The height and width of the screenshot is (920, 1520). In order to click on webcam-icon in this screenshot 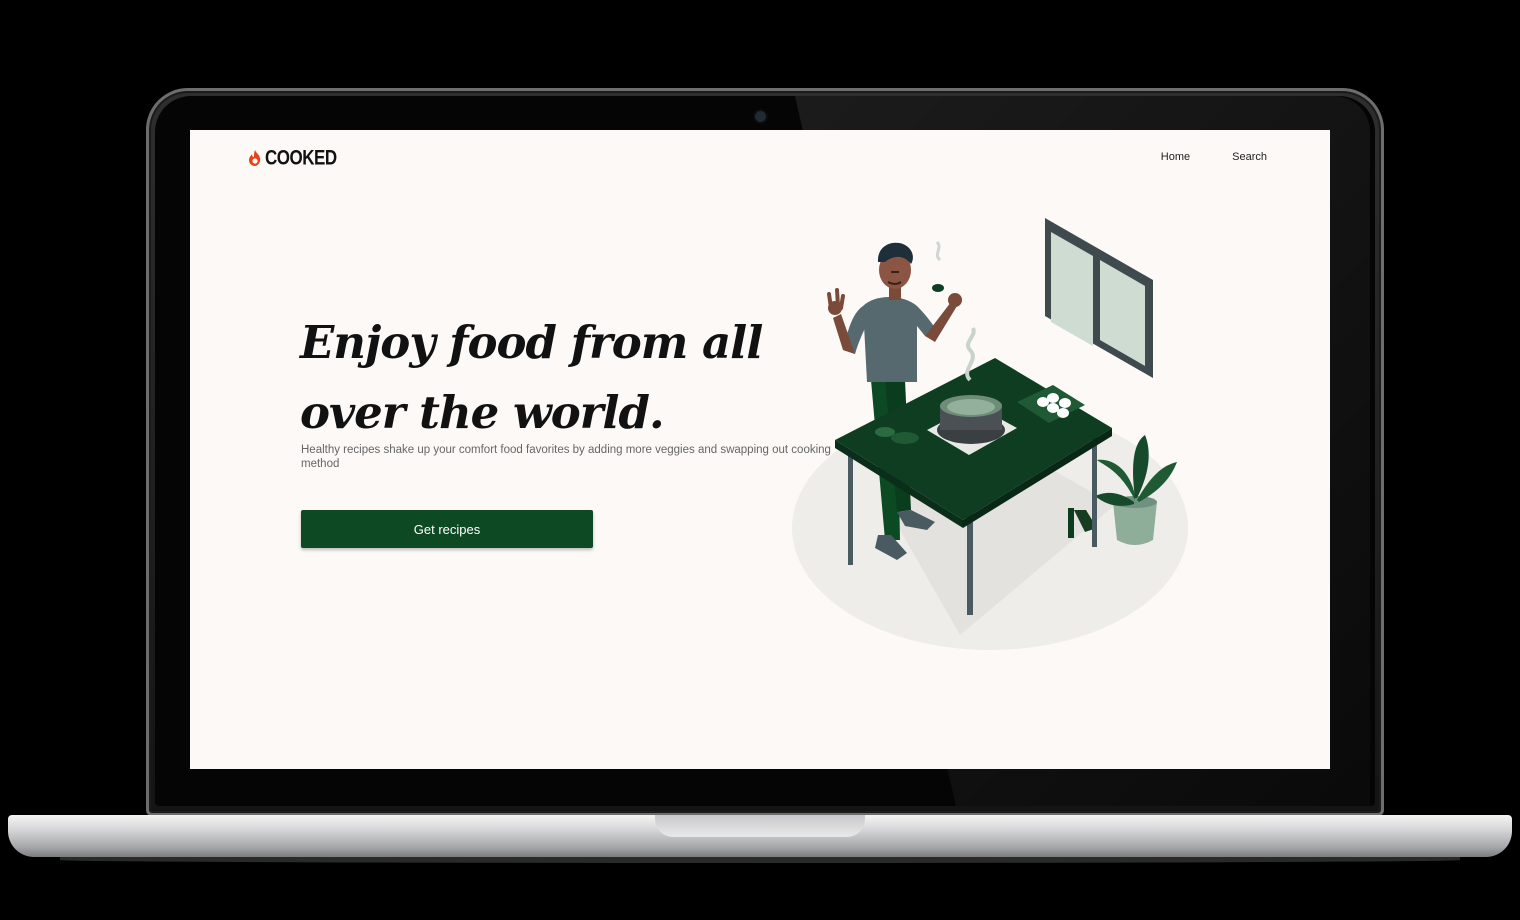, I will do `click(760, 116)`.